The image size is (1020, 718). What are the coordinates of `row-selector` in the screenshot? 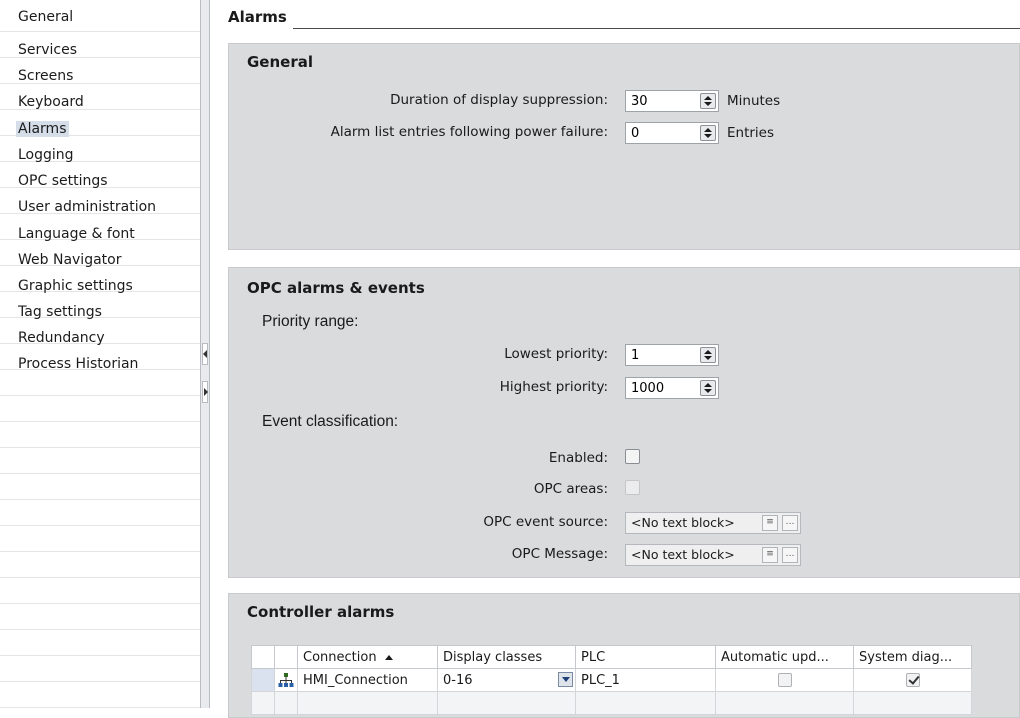 It's located at (263, 680).